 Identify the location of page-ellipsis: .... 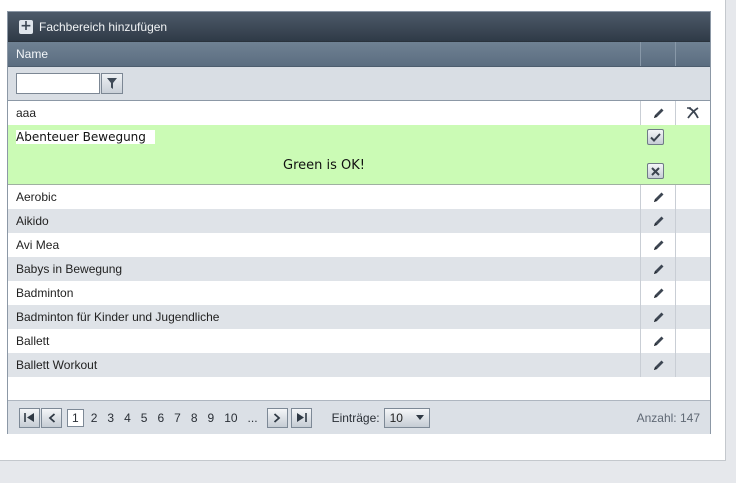
(253, 418).